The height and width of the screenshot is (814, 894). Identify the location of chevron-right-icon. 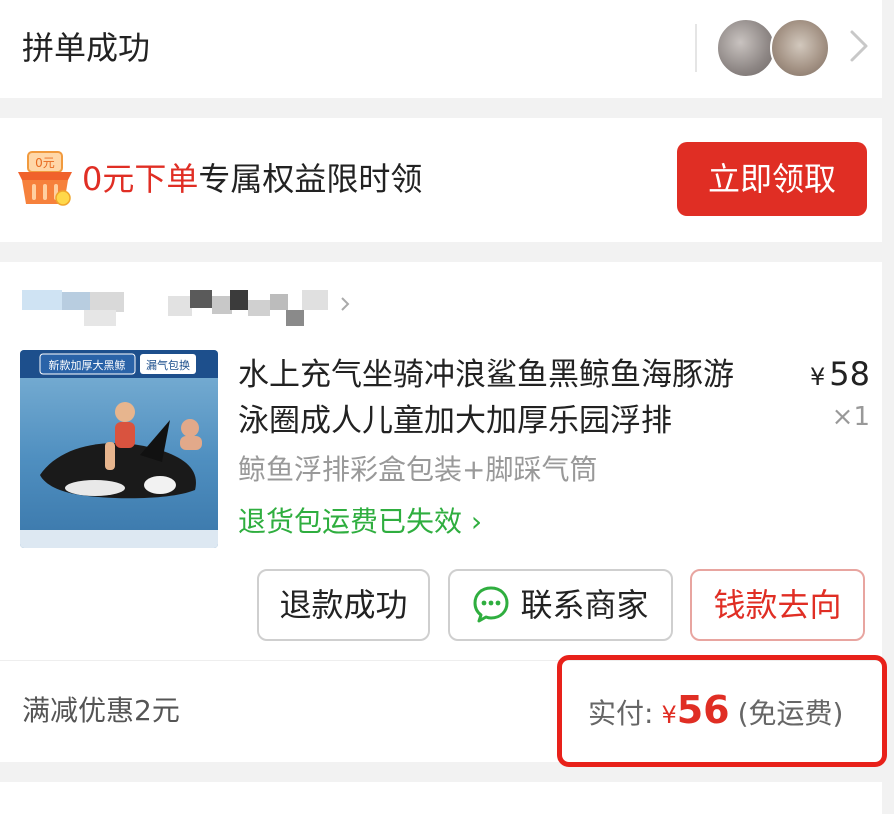
(860, 46).